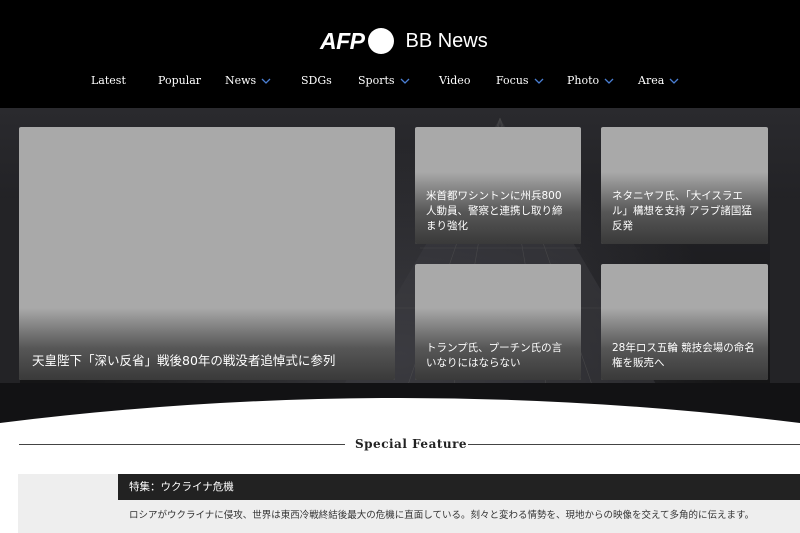 Image resolution: width=800 pixels, height=533 pixels. I want to click on caption-shade, so click(207, 344).